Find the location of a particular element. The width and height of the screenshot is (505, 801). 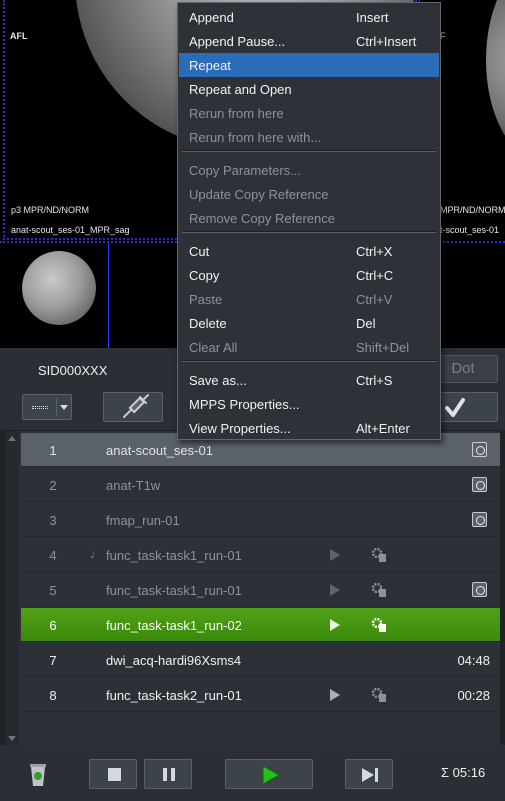

protocol-row: 3 fmap_run-01 is located at coordinates (260, 520).